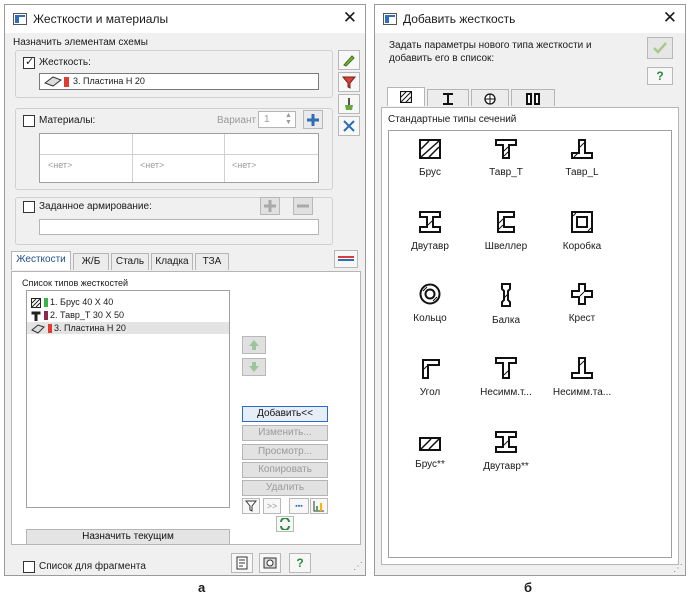 This screenshot has width=690, height=596. What do you see at coordinates (29, 62) in the screenshot?
I see `stiffness-checkbox` at bounding box center [29, 62].